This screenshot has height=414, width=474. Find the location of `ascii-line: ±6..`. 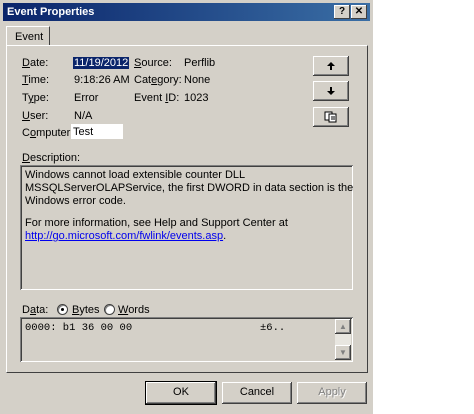

ascii-line: ±6.. is located at coordinates (273, 328).